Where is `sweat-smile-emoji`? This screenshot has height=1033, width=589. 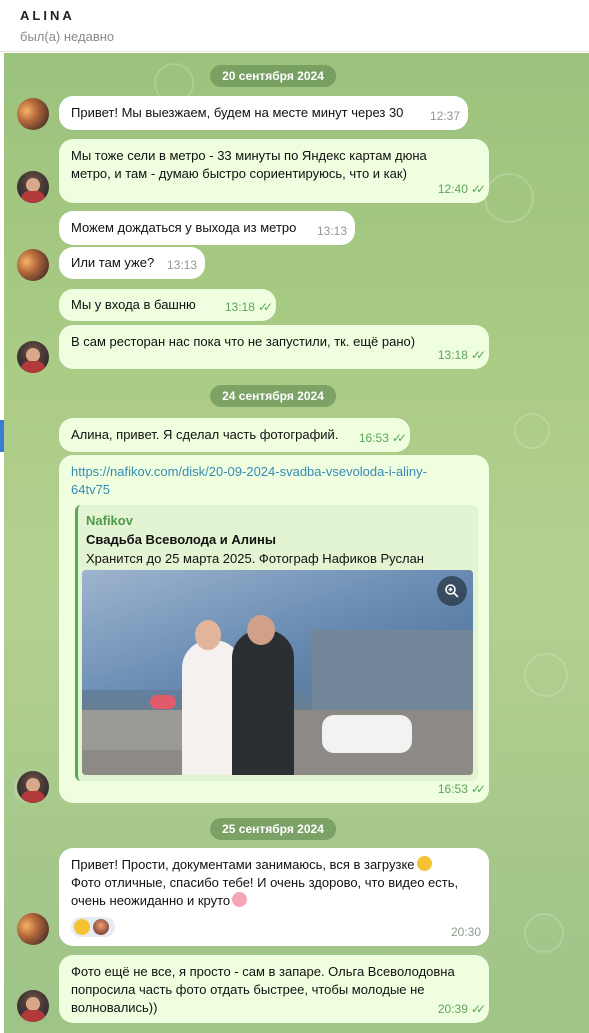 sweat-smile-emoji is located at coordinates (424, 863).